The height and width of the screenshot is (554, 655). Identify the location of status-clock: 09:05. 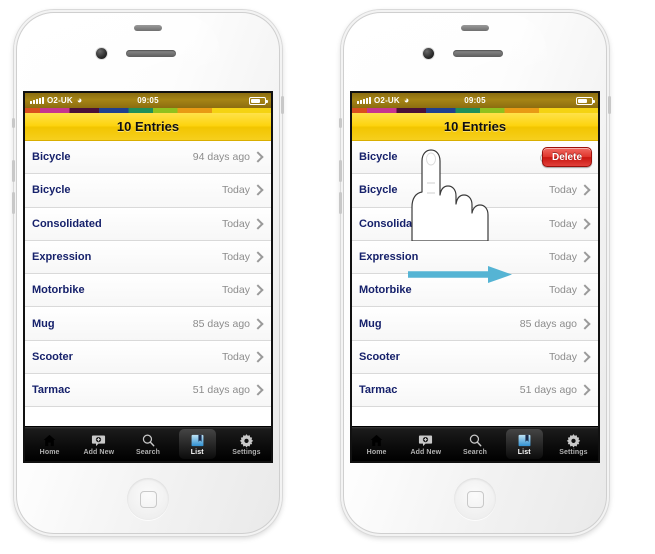
(148, 100).